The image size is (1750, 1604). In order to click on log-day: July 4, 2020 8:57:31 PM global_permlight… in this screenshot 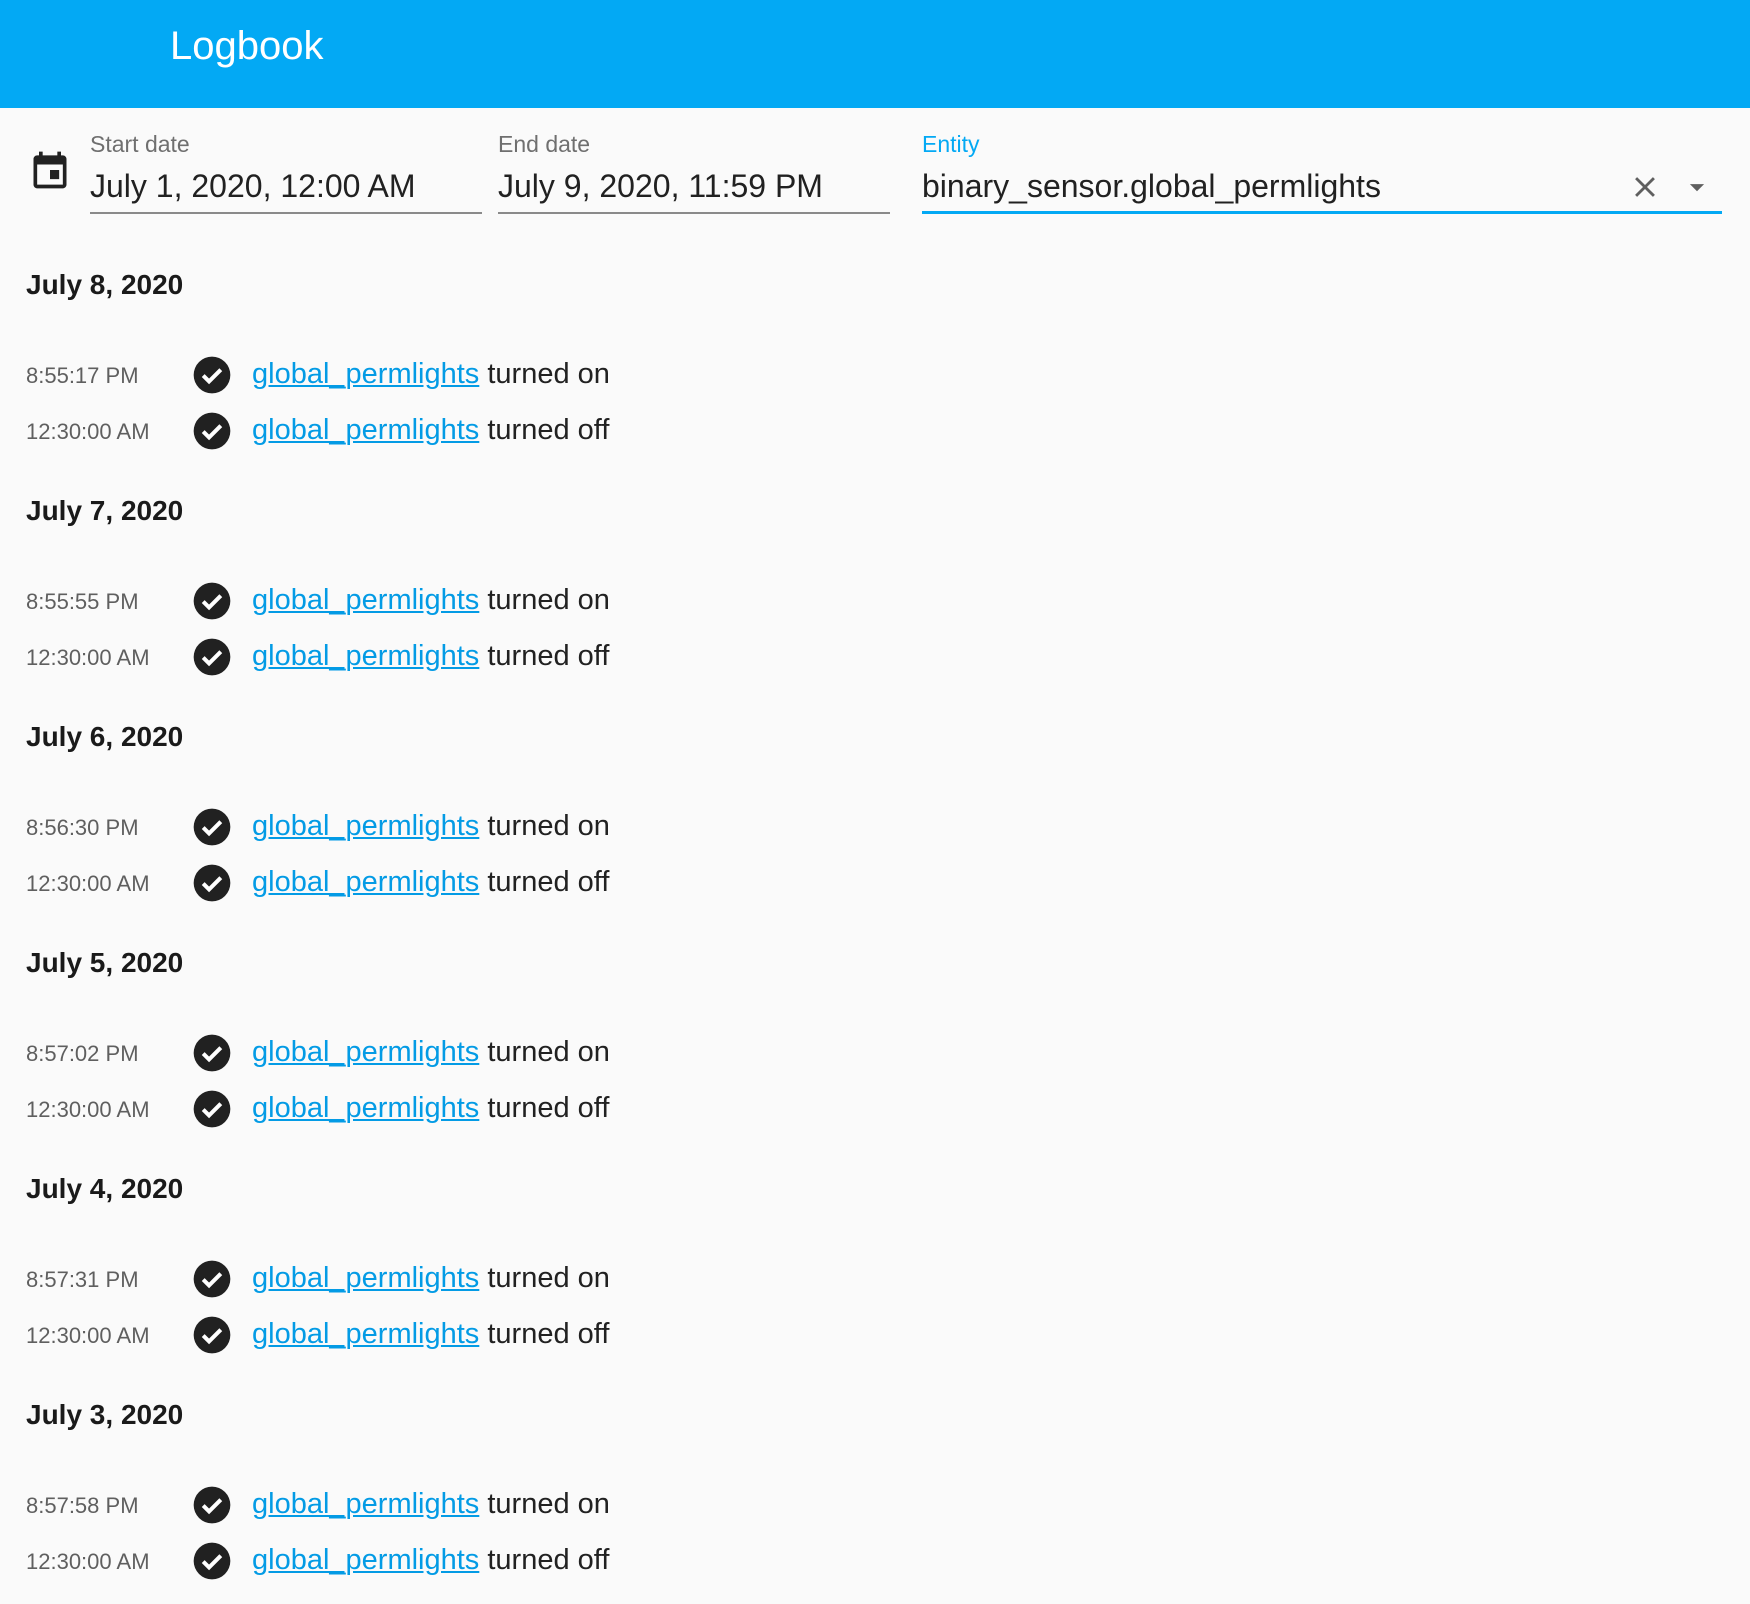, I will do `click(875, 1238)`.